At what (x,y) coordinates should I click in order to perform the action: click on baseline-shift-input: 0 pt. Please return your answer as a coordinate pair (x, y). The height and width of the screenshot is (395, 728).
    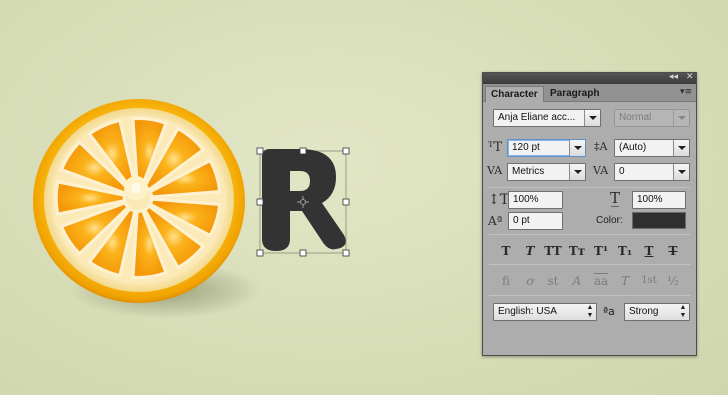
    Looking at the image, I should click on (535, 221).